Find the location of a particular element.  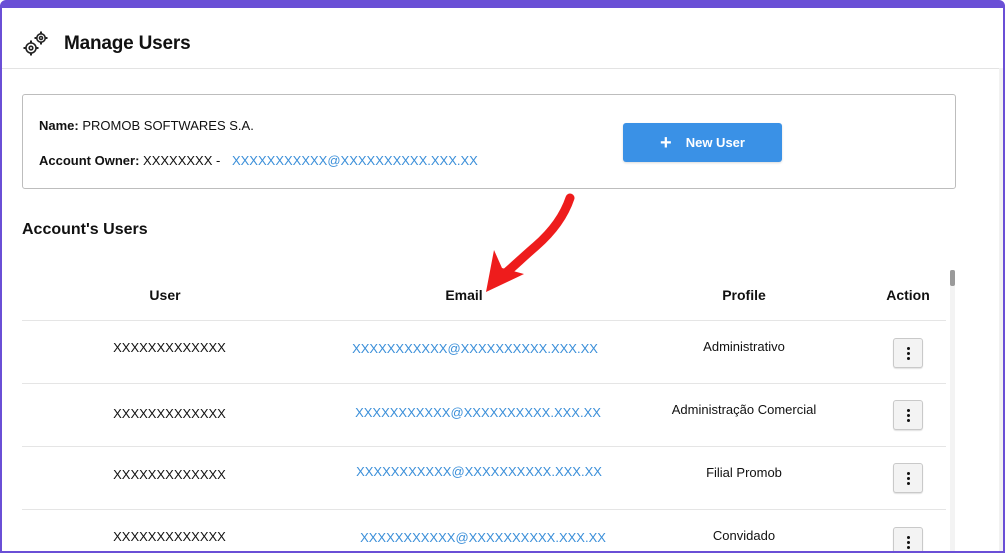

account-name-row: Name: PROMOB SOFTWARES S.A. is located at coordinates (146, 125).